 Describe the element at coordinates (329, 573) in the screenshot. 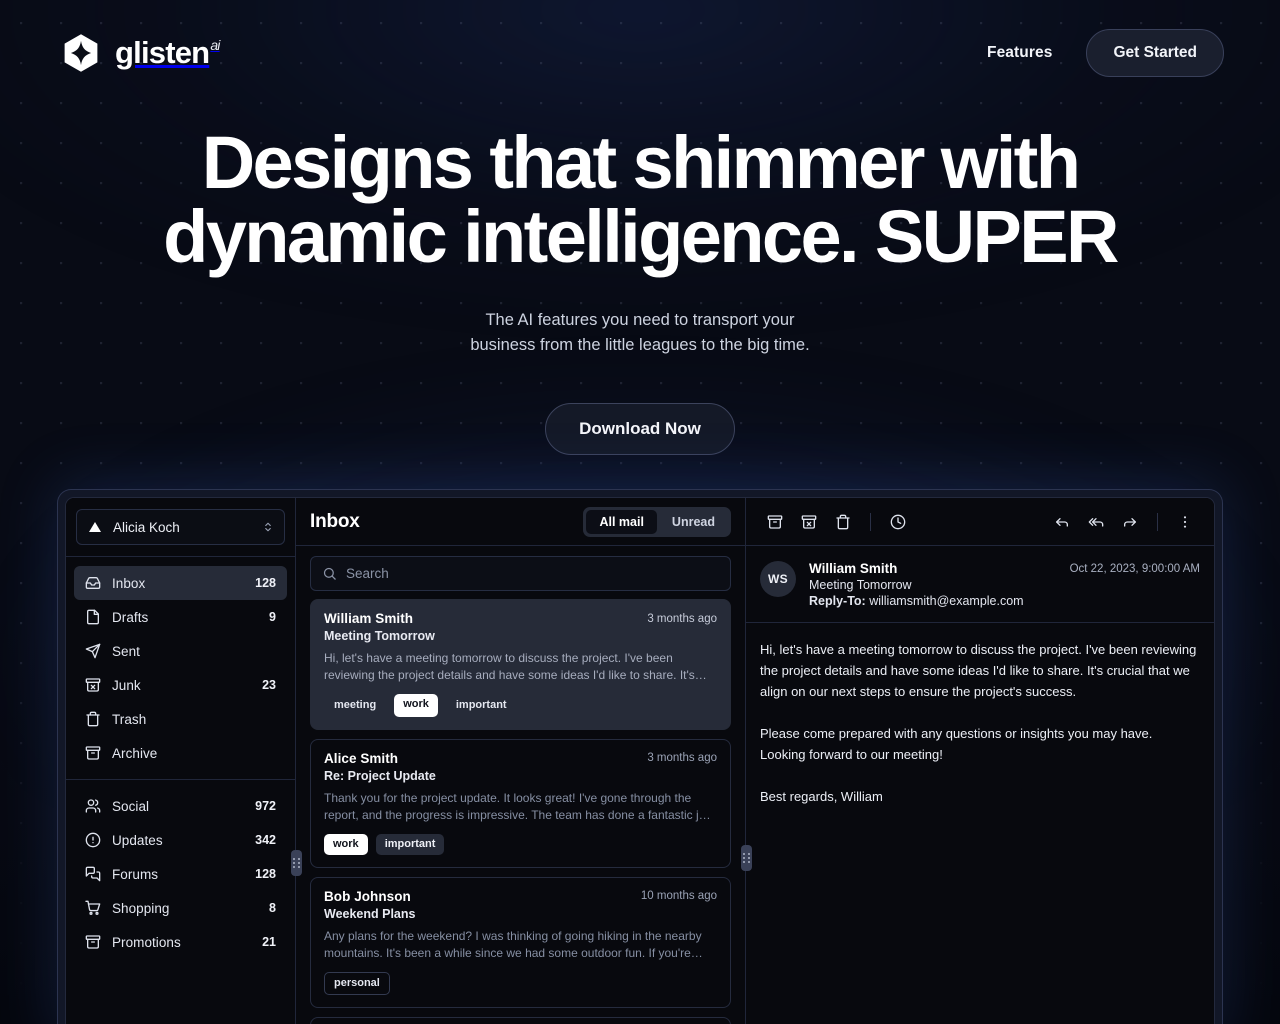

I see `search-icon` at that location.